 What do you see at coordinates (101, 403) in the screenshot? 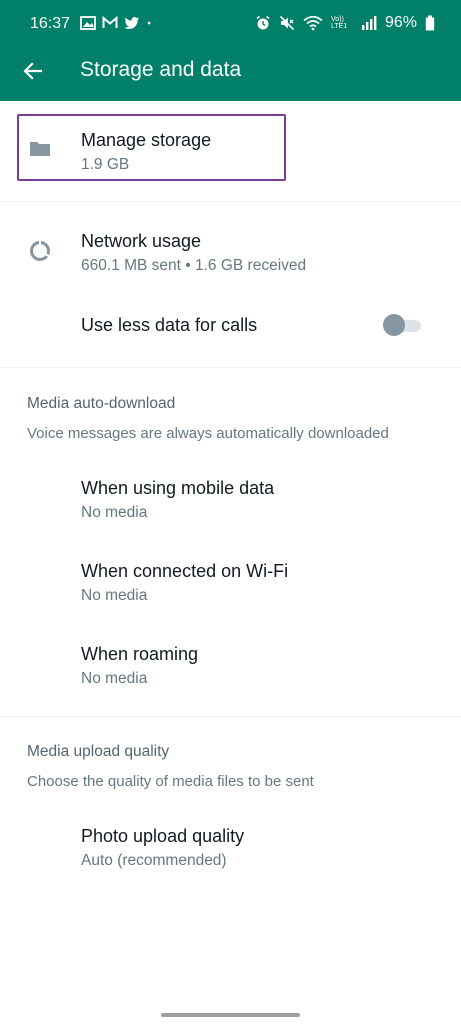
I see `section-header-auto-download: Media auto-download` at bounding box center [101, 403].